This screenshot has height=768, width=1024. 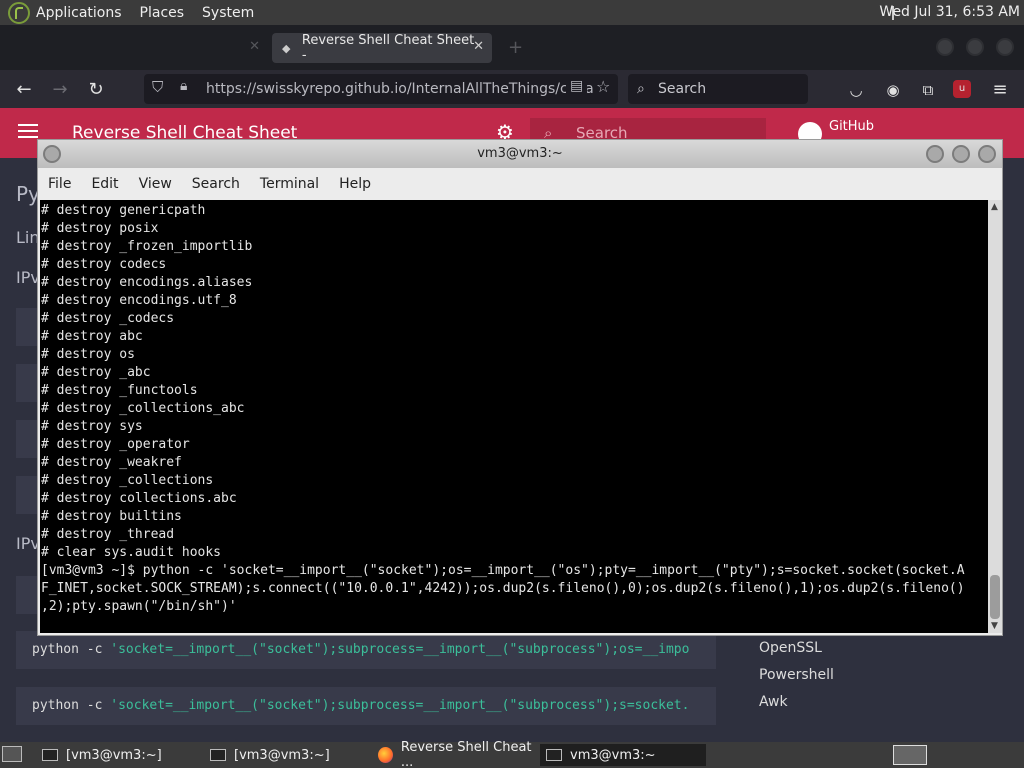 What do you see at coordinates (1000, 90) in the screenshot?
I see `hamburger-menu-icon: ≡` at bounding box center [1000, 90].